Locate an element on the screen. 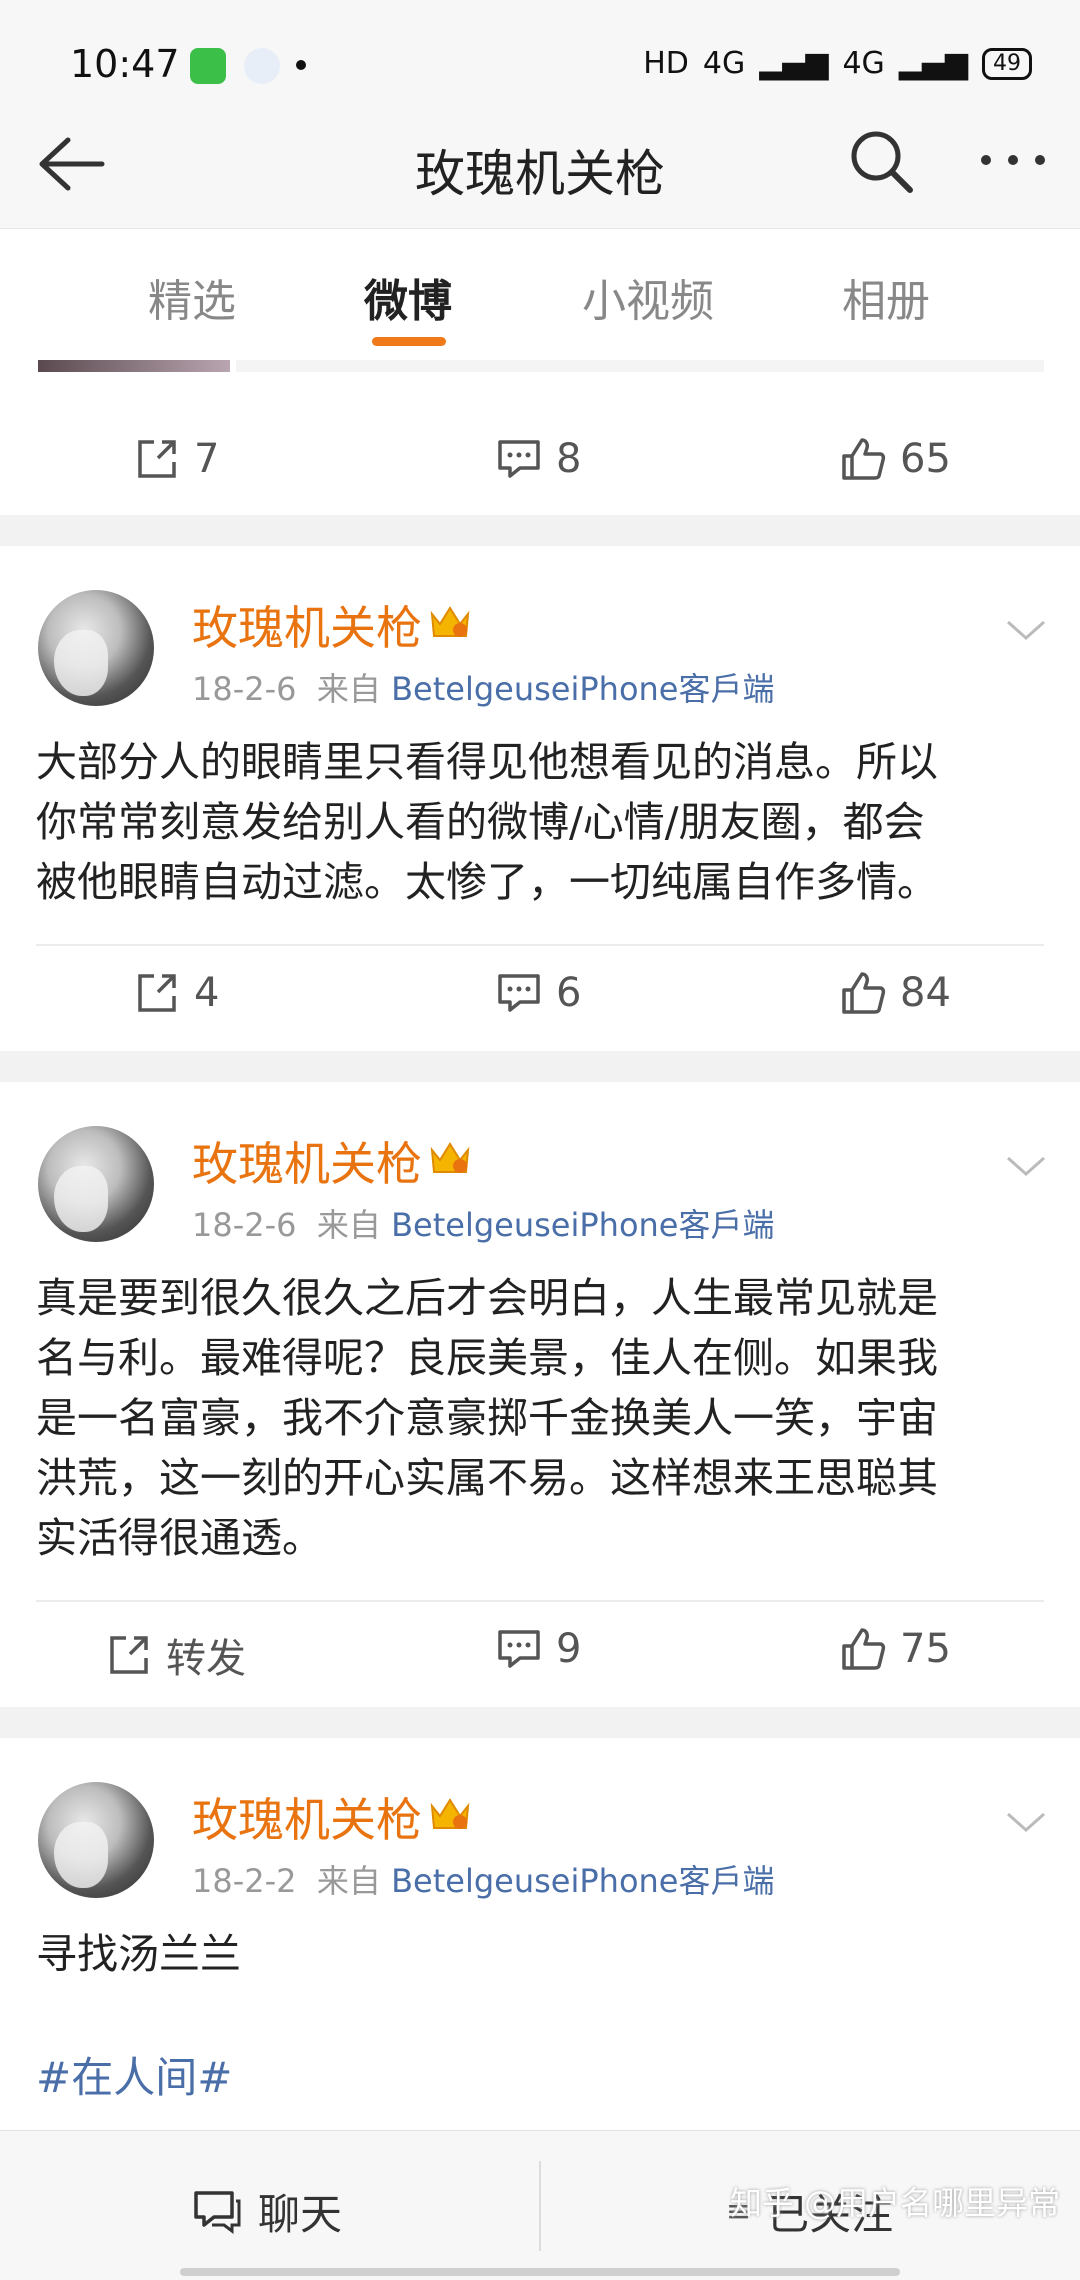 The height and width of the screenshot is (2280, 1080). comment-button: 8 is located at coordinates (538, 459).